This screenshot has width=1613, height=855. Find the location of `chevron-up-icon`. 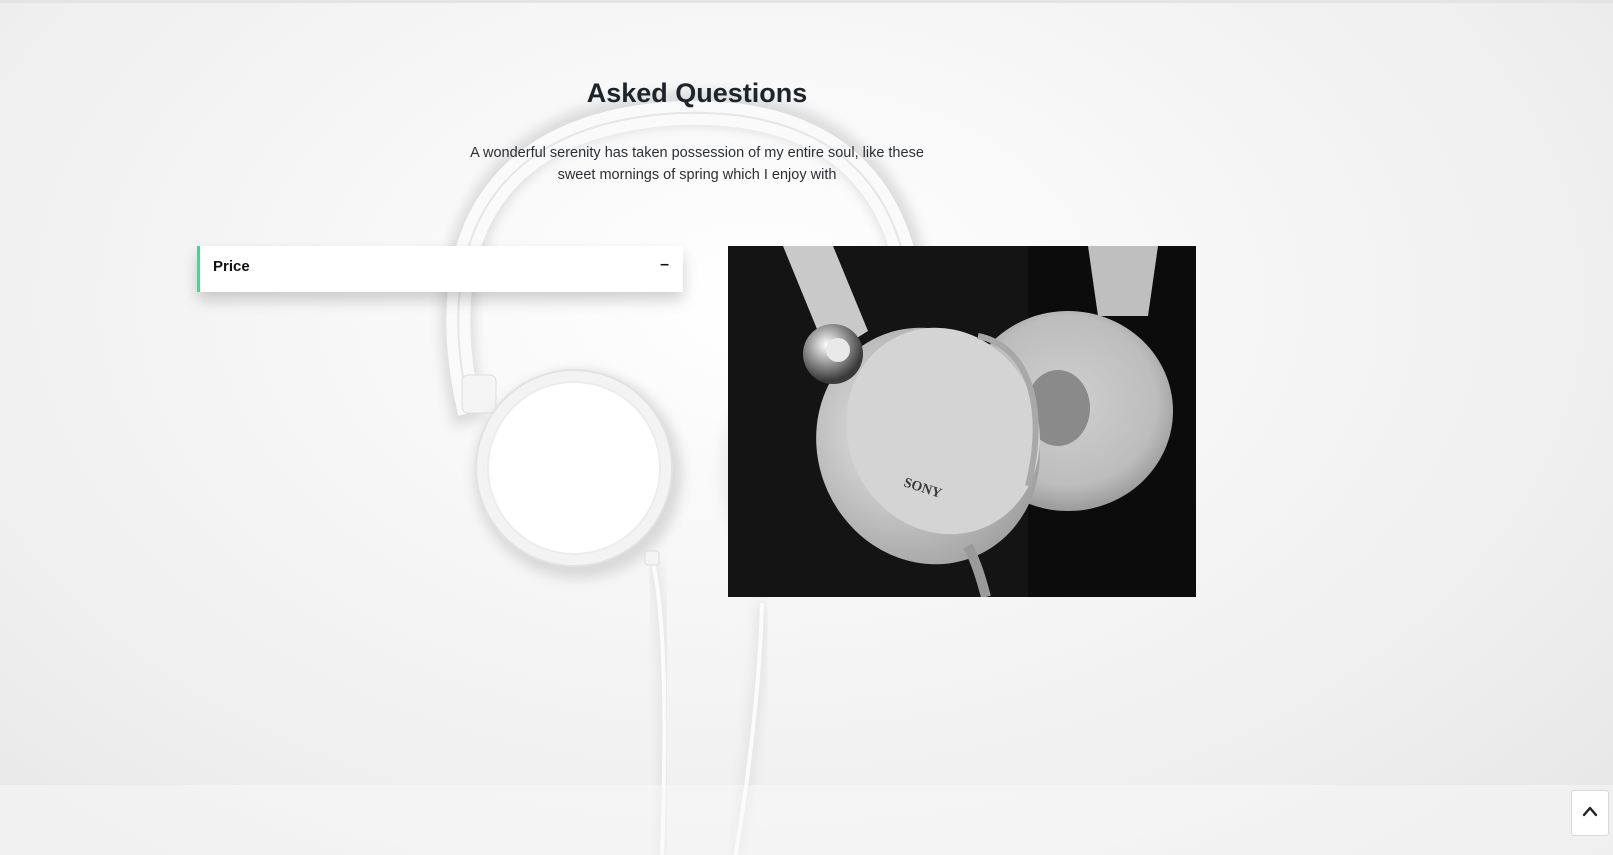

chevron-up-icon is located at coordinates (1590, 813).